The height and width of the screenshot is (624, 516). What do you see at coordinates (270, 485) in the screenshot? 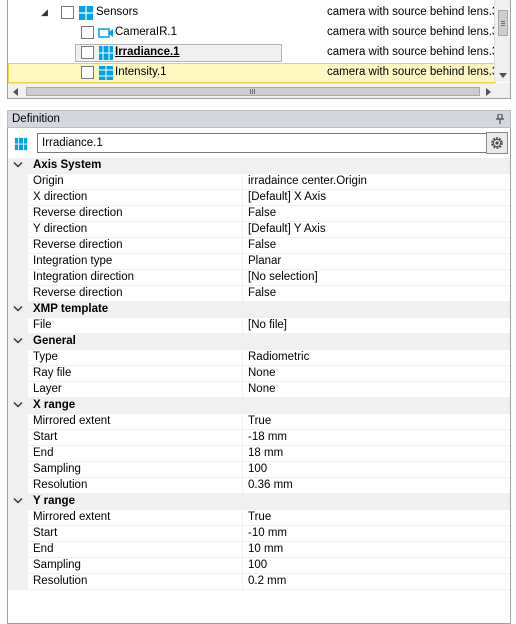
I see `property-value: 0.36 mm` at bounding box center [270, 485].